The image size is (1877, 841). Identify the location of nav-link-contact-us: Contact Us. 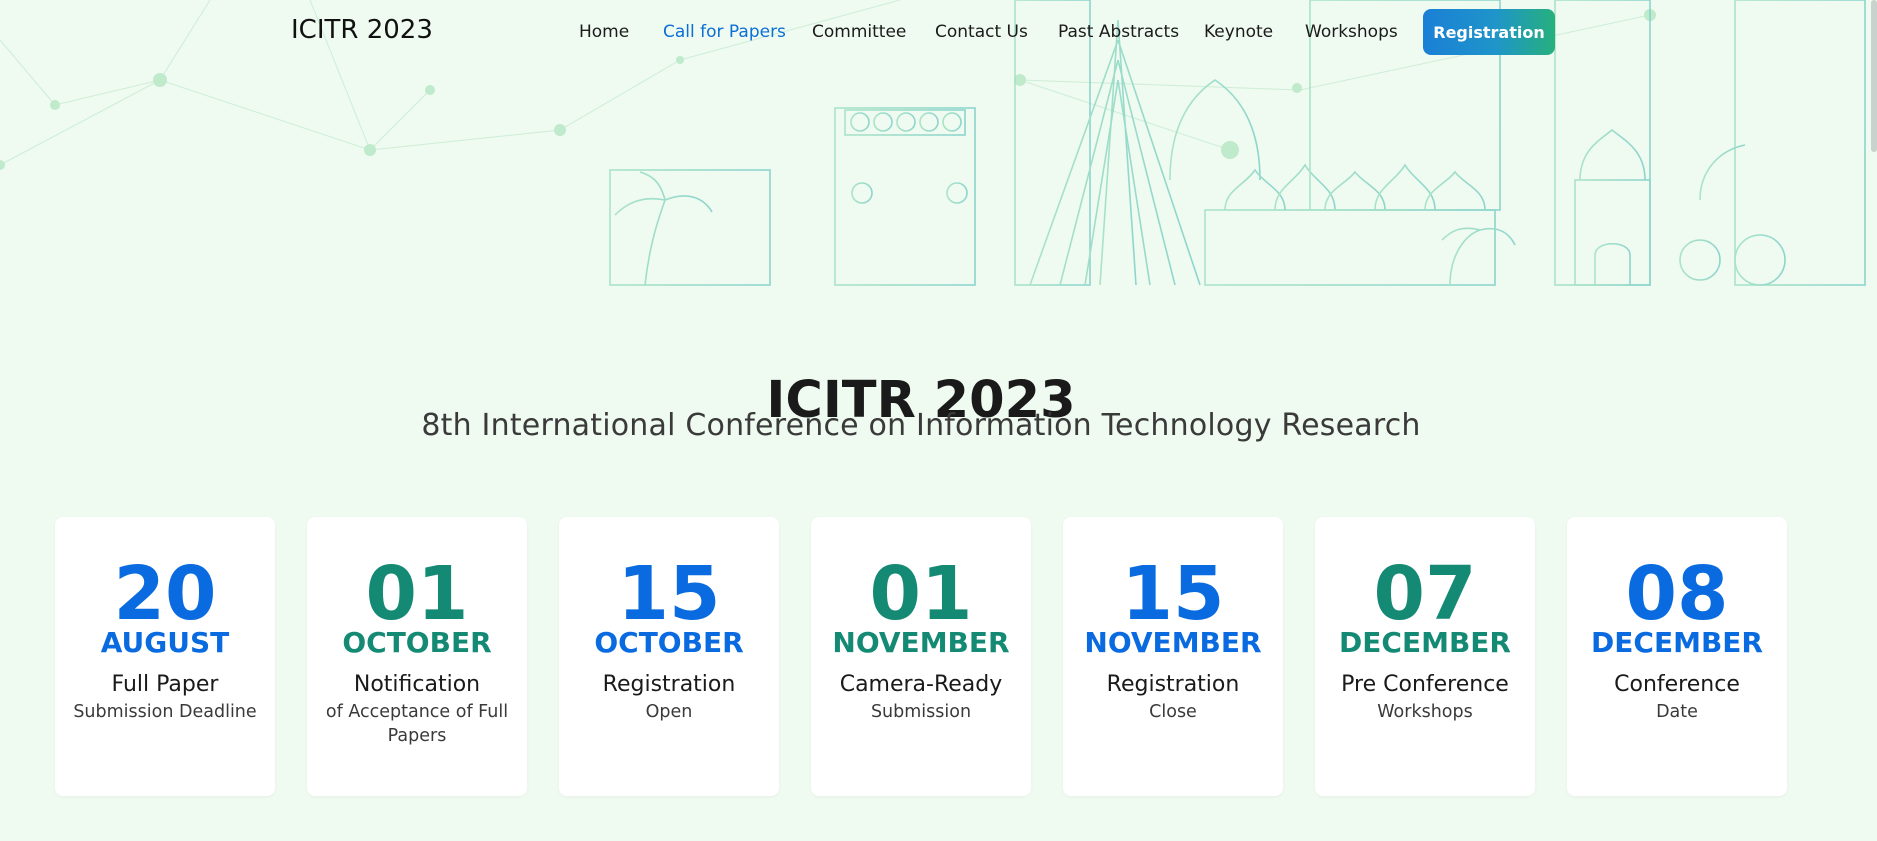
(981, 32).